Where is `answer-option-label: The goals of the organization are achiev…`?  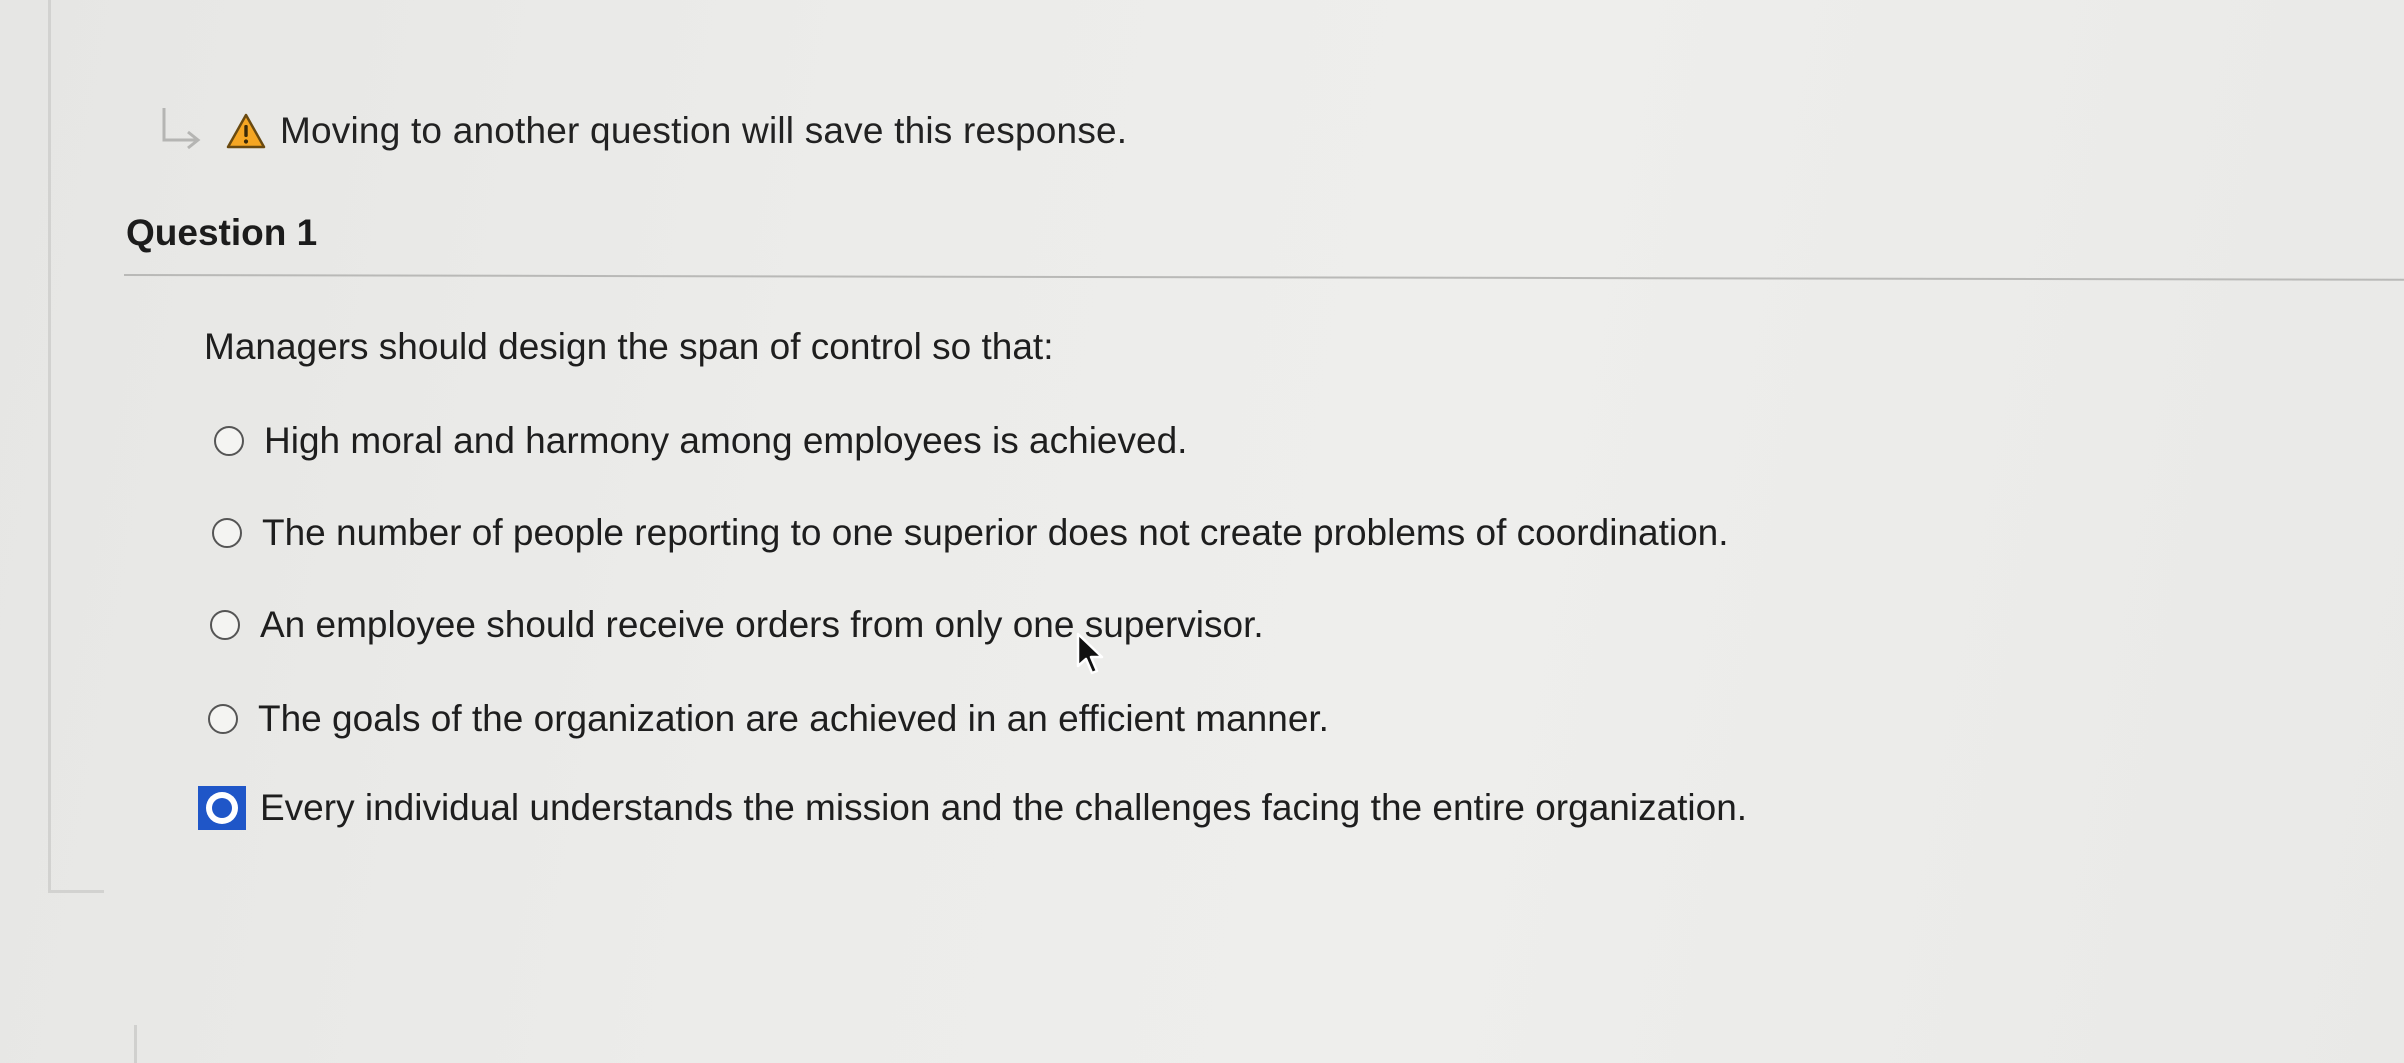 answer-option-label: The goals of the organization are achiev… is located at coordinates (793, 718).